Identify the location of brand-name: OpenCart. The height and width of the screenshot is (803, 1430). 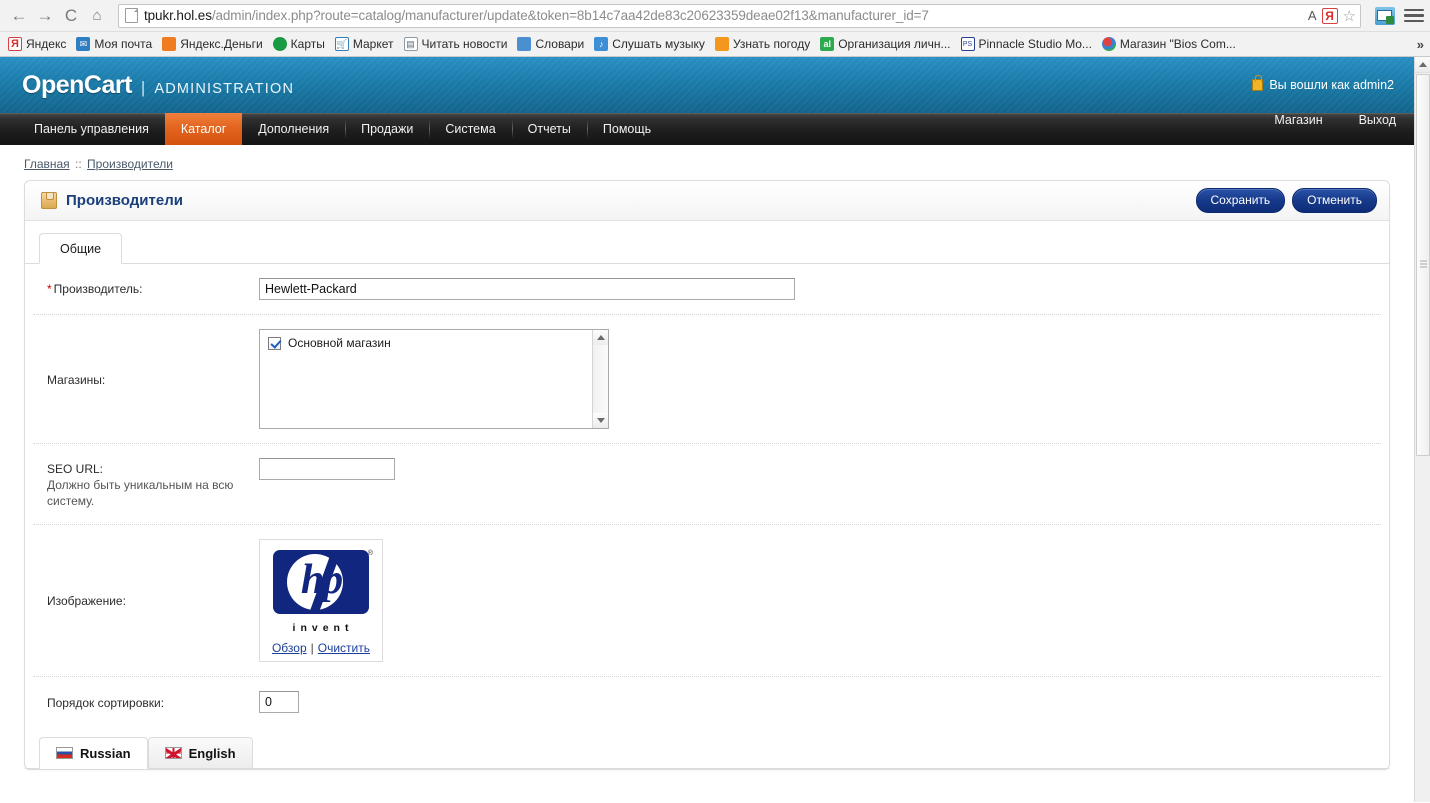
(77, 84).